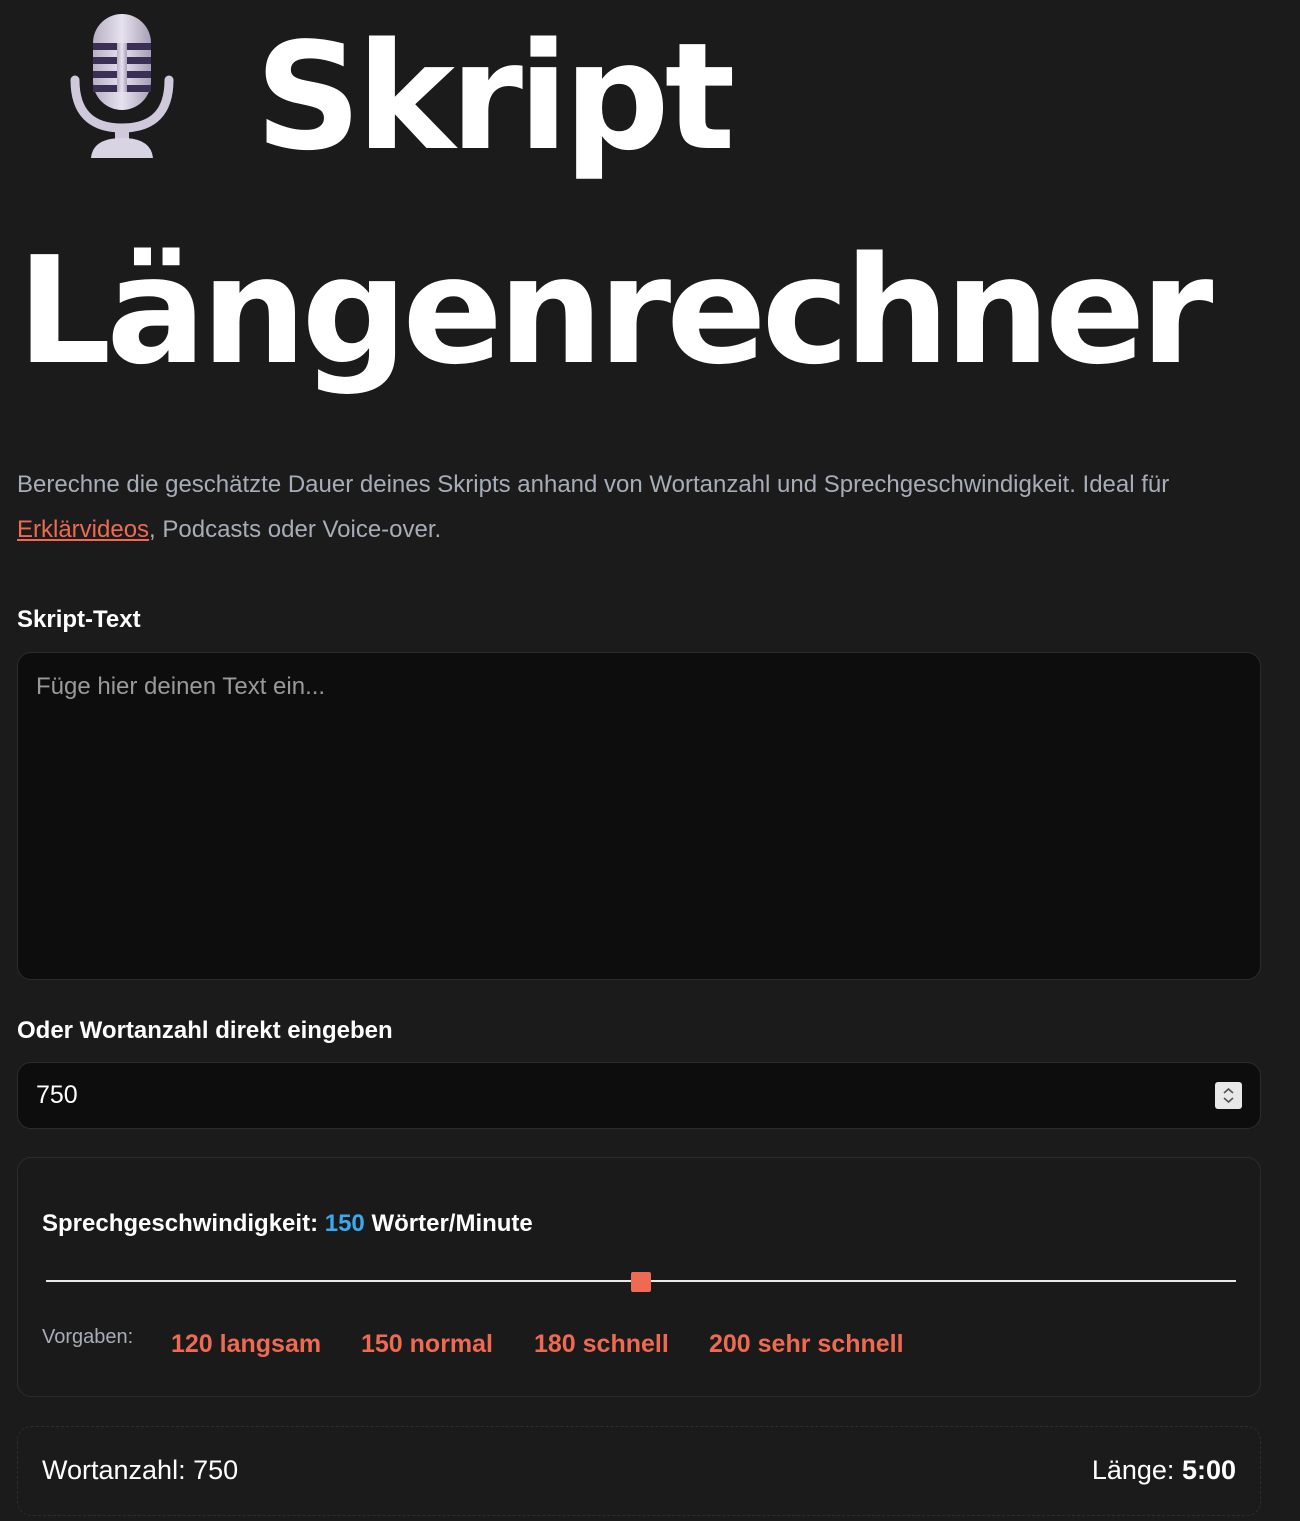  I want to click on microphone-icon, so click(122, 85).